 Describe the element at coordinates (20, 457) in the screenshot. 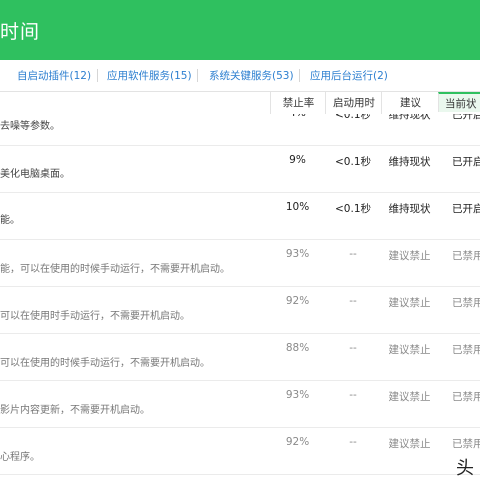

I see `item-description: 心程序。` at that location.